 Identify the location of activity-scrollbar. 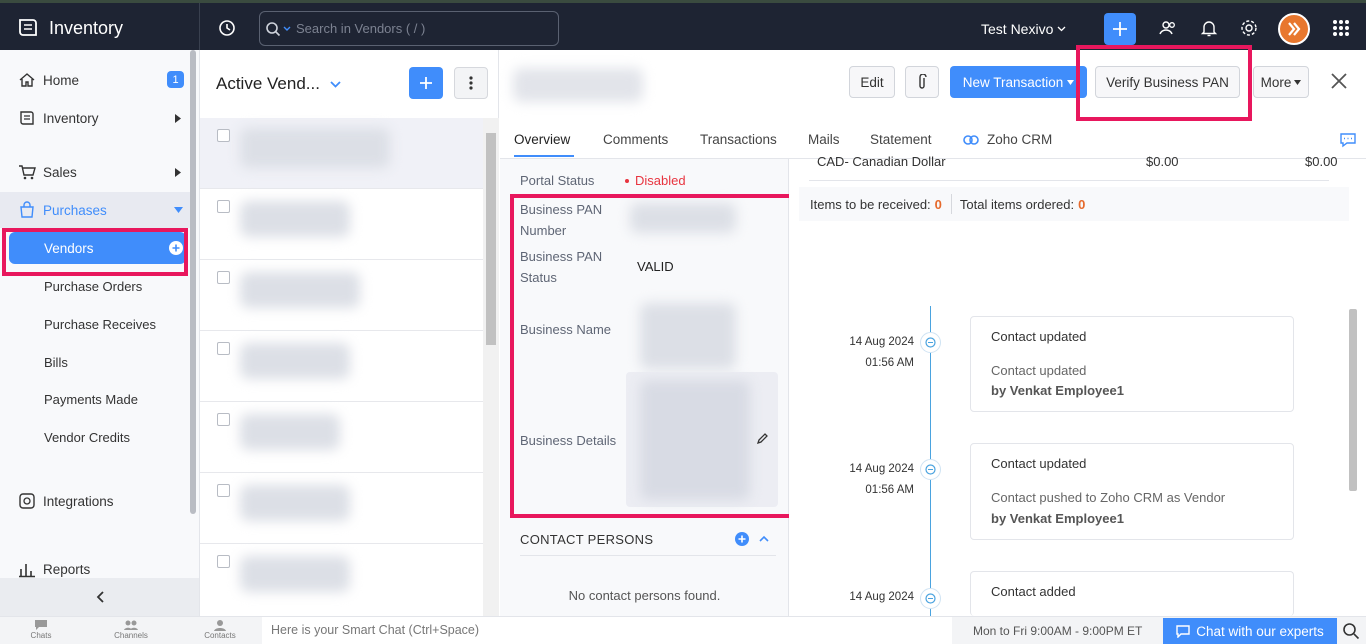
(1353, 400).